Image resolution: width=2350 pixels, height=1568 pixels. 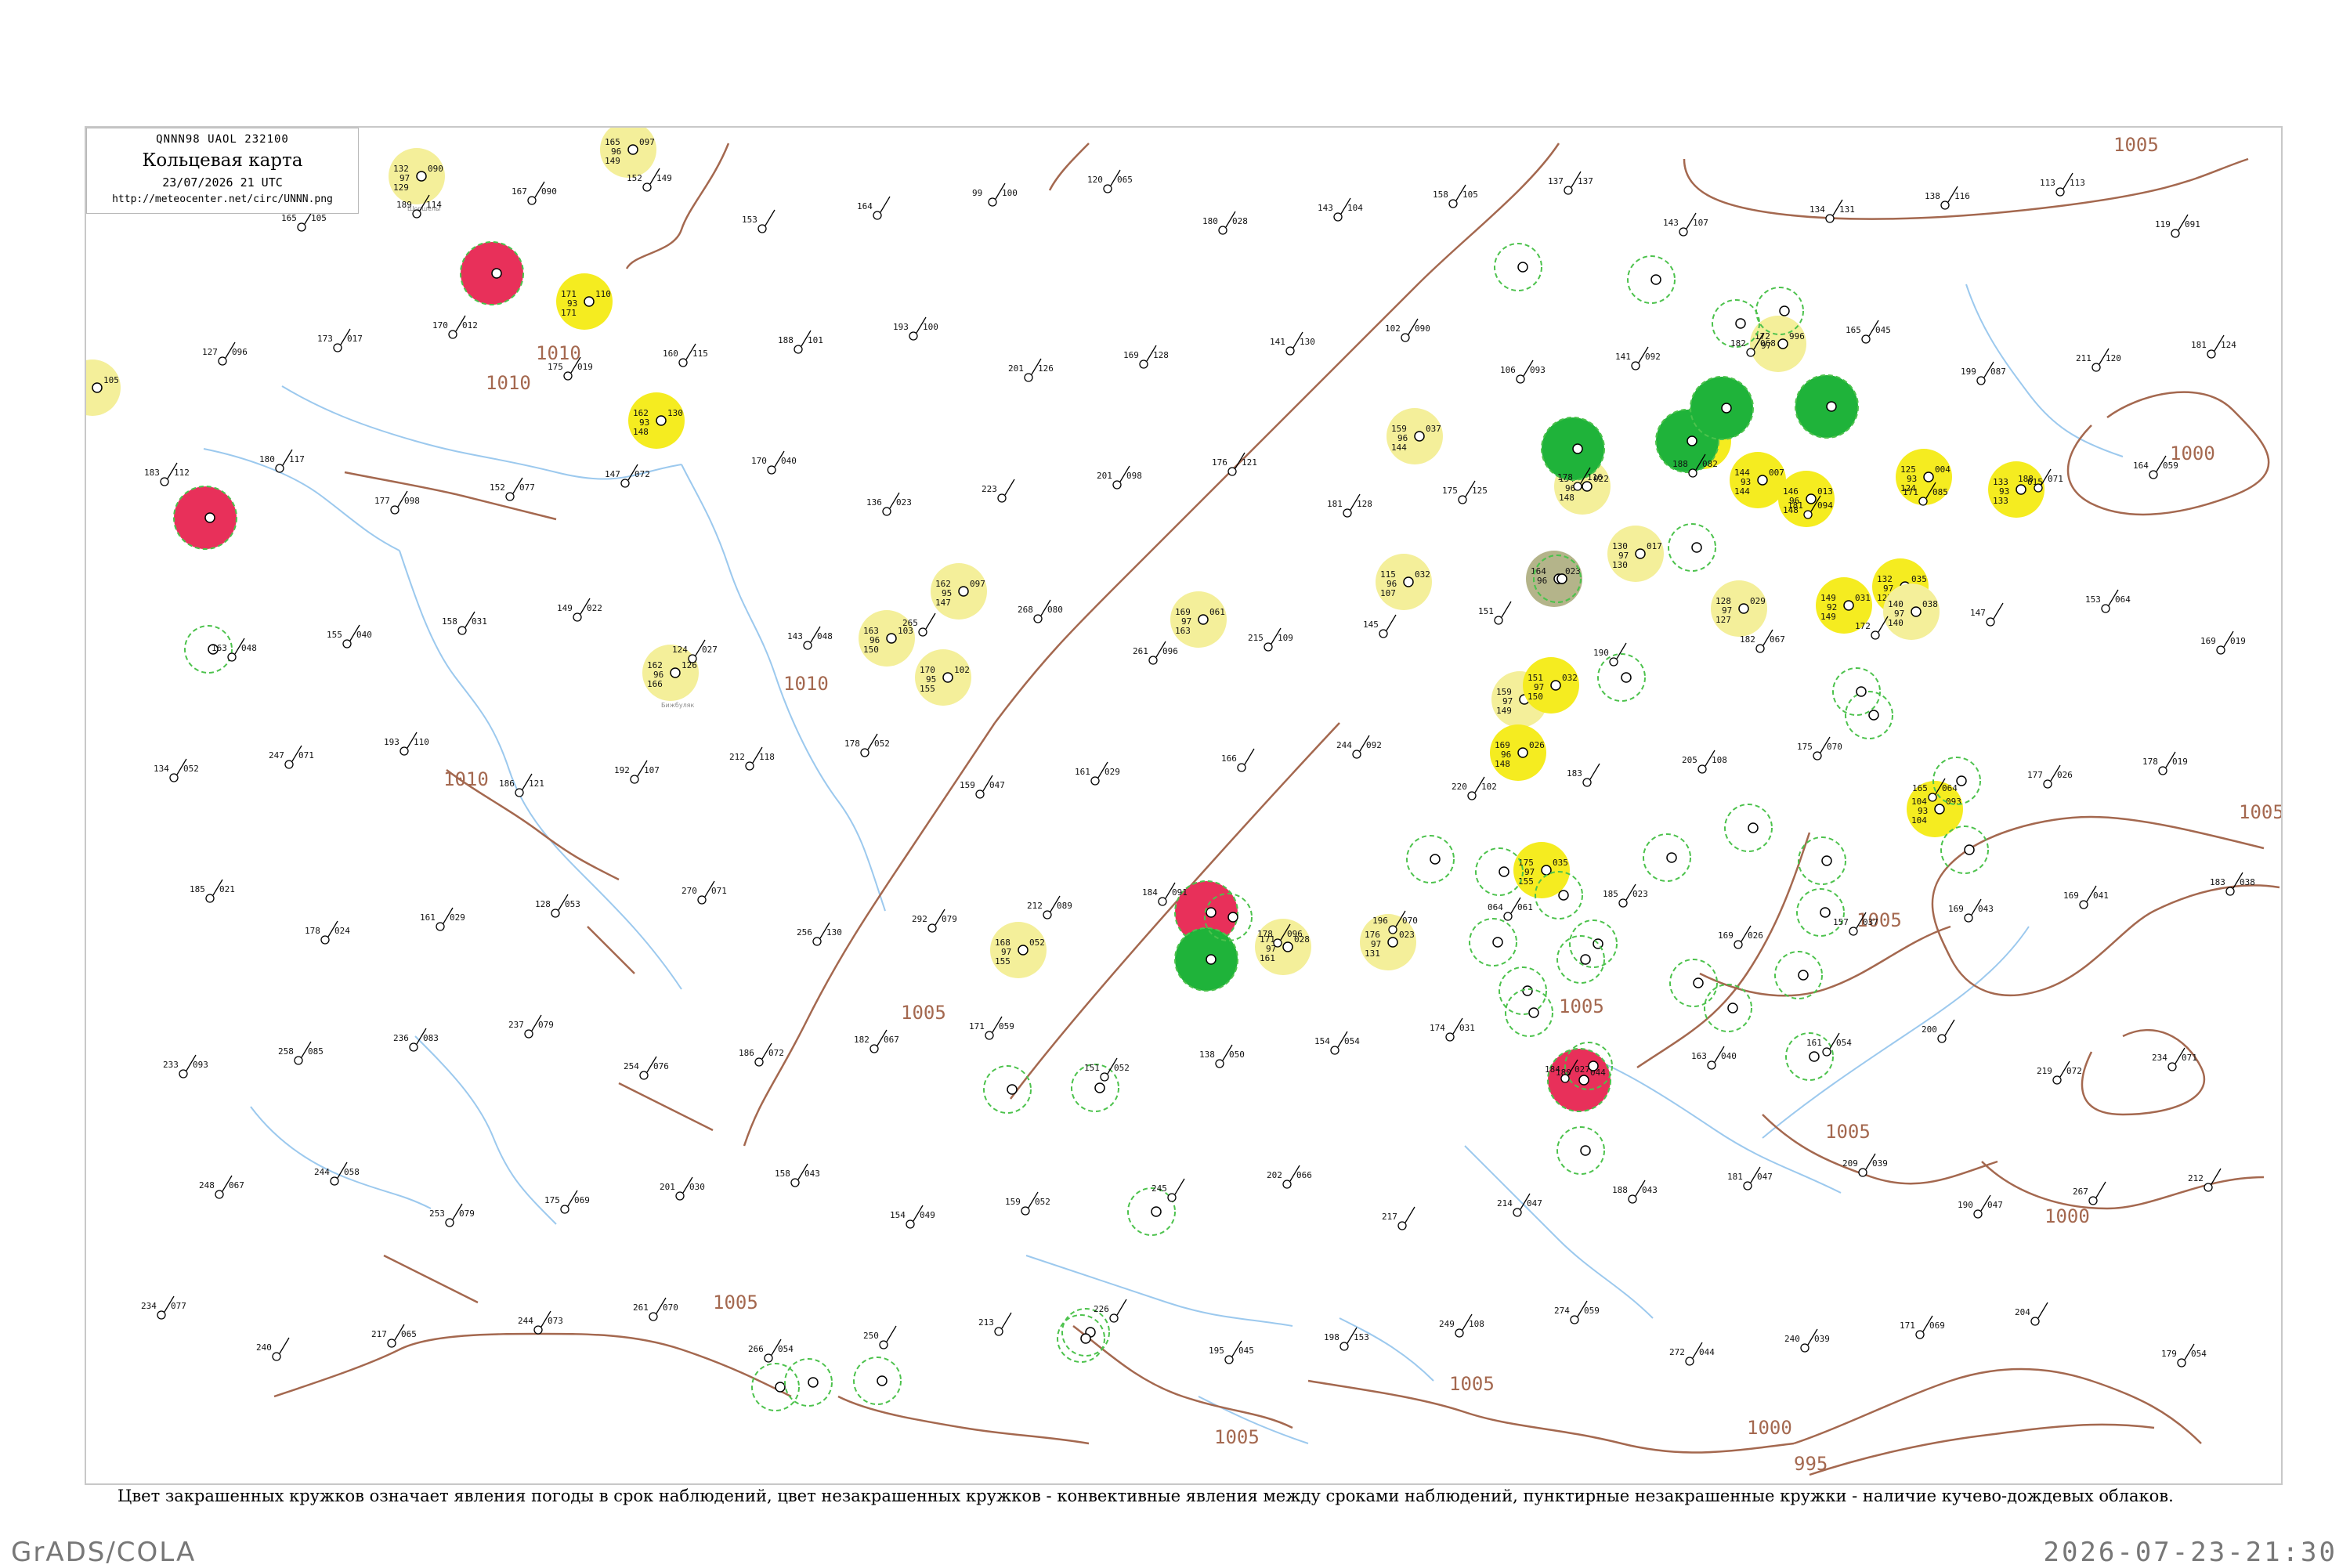 What do you see at coordinates (464, 623) in the screenshot?
I see `plain-station: 158 031` at bounding box center [464, 623].